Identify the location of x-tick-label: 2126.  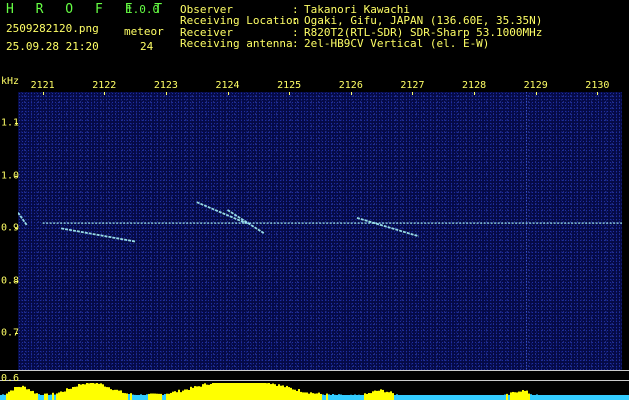
(350, 85).